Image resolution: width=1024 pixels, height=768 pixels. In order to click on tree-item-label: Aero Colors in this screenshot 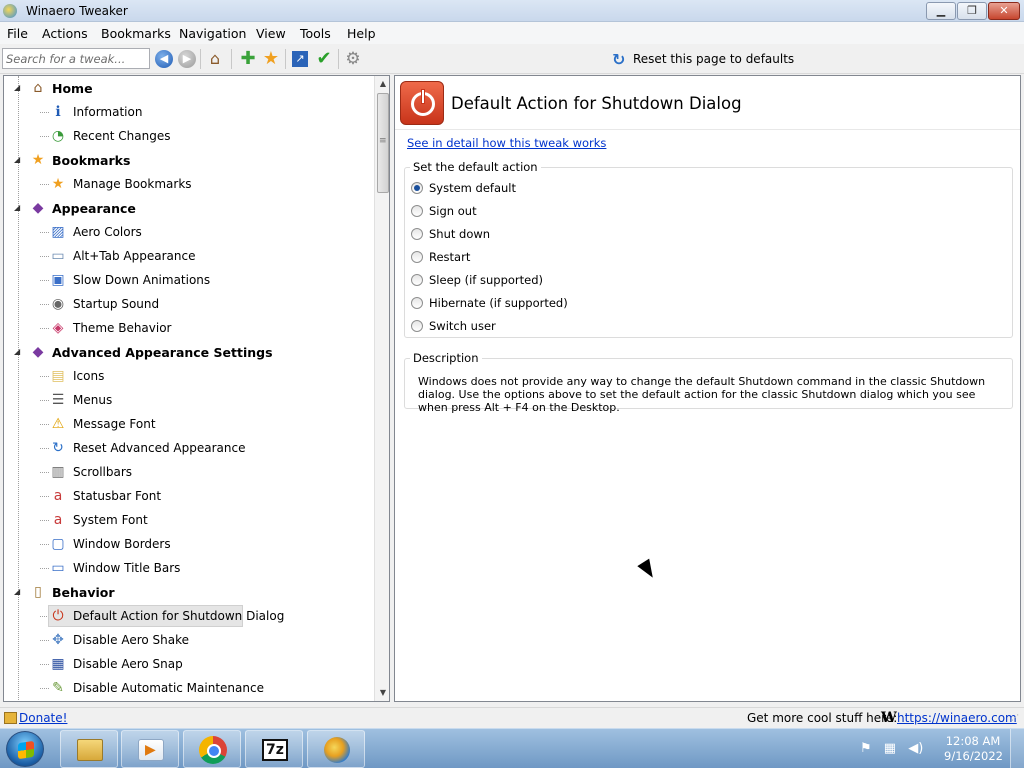, I will do `click(107, 232)`.